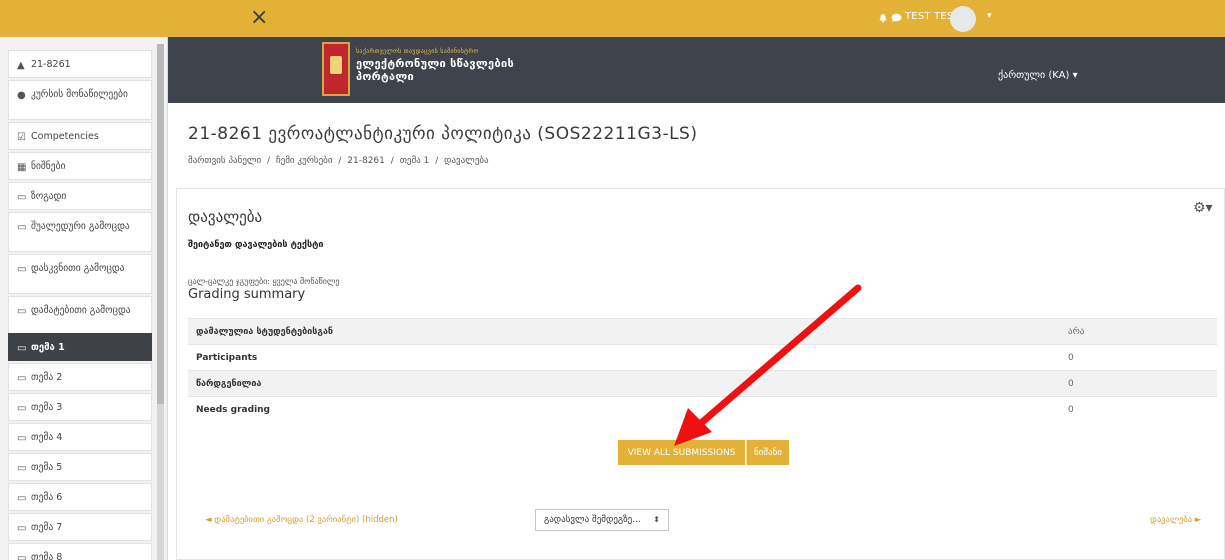  What do you see at coordinates (225, 217) in the screenshot?
I see `assignment-title: დავალება` at bounding box center [225, 217].